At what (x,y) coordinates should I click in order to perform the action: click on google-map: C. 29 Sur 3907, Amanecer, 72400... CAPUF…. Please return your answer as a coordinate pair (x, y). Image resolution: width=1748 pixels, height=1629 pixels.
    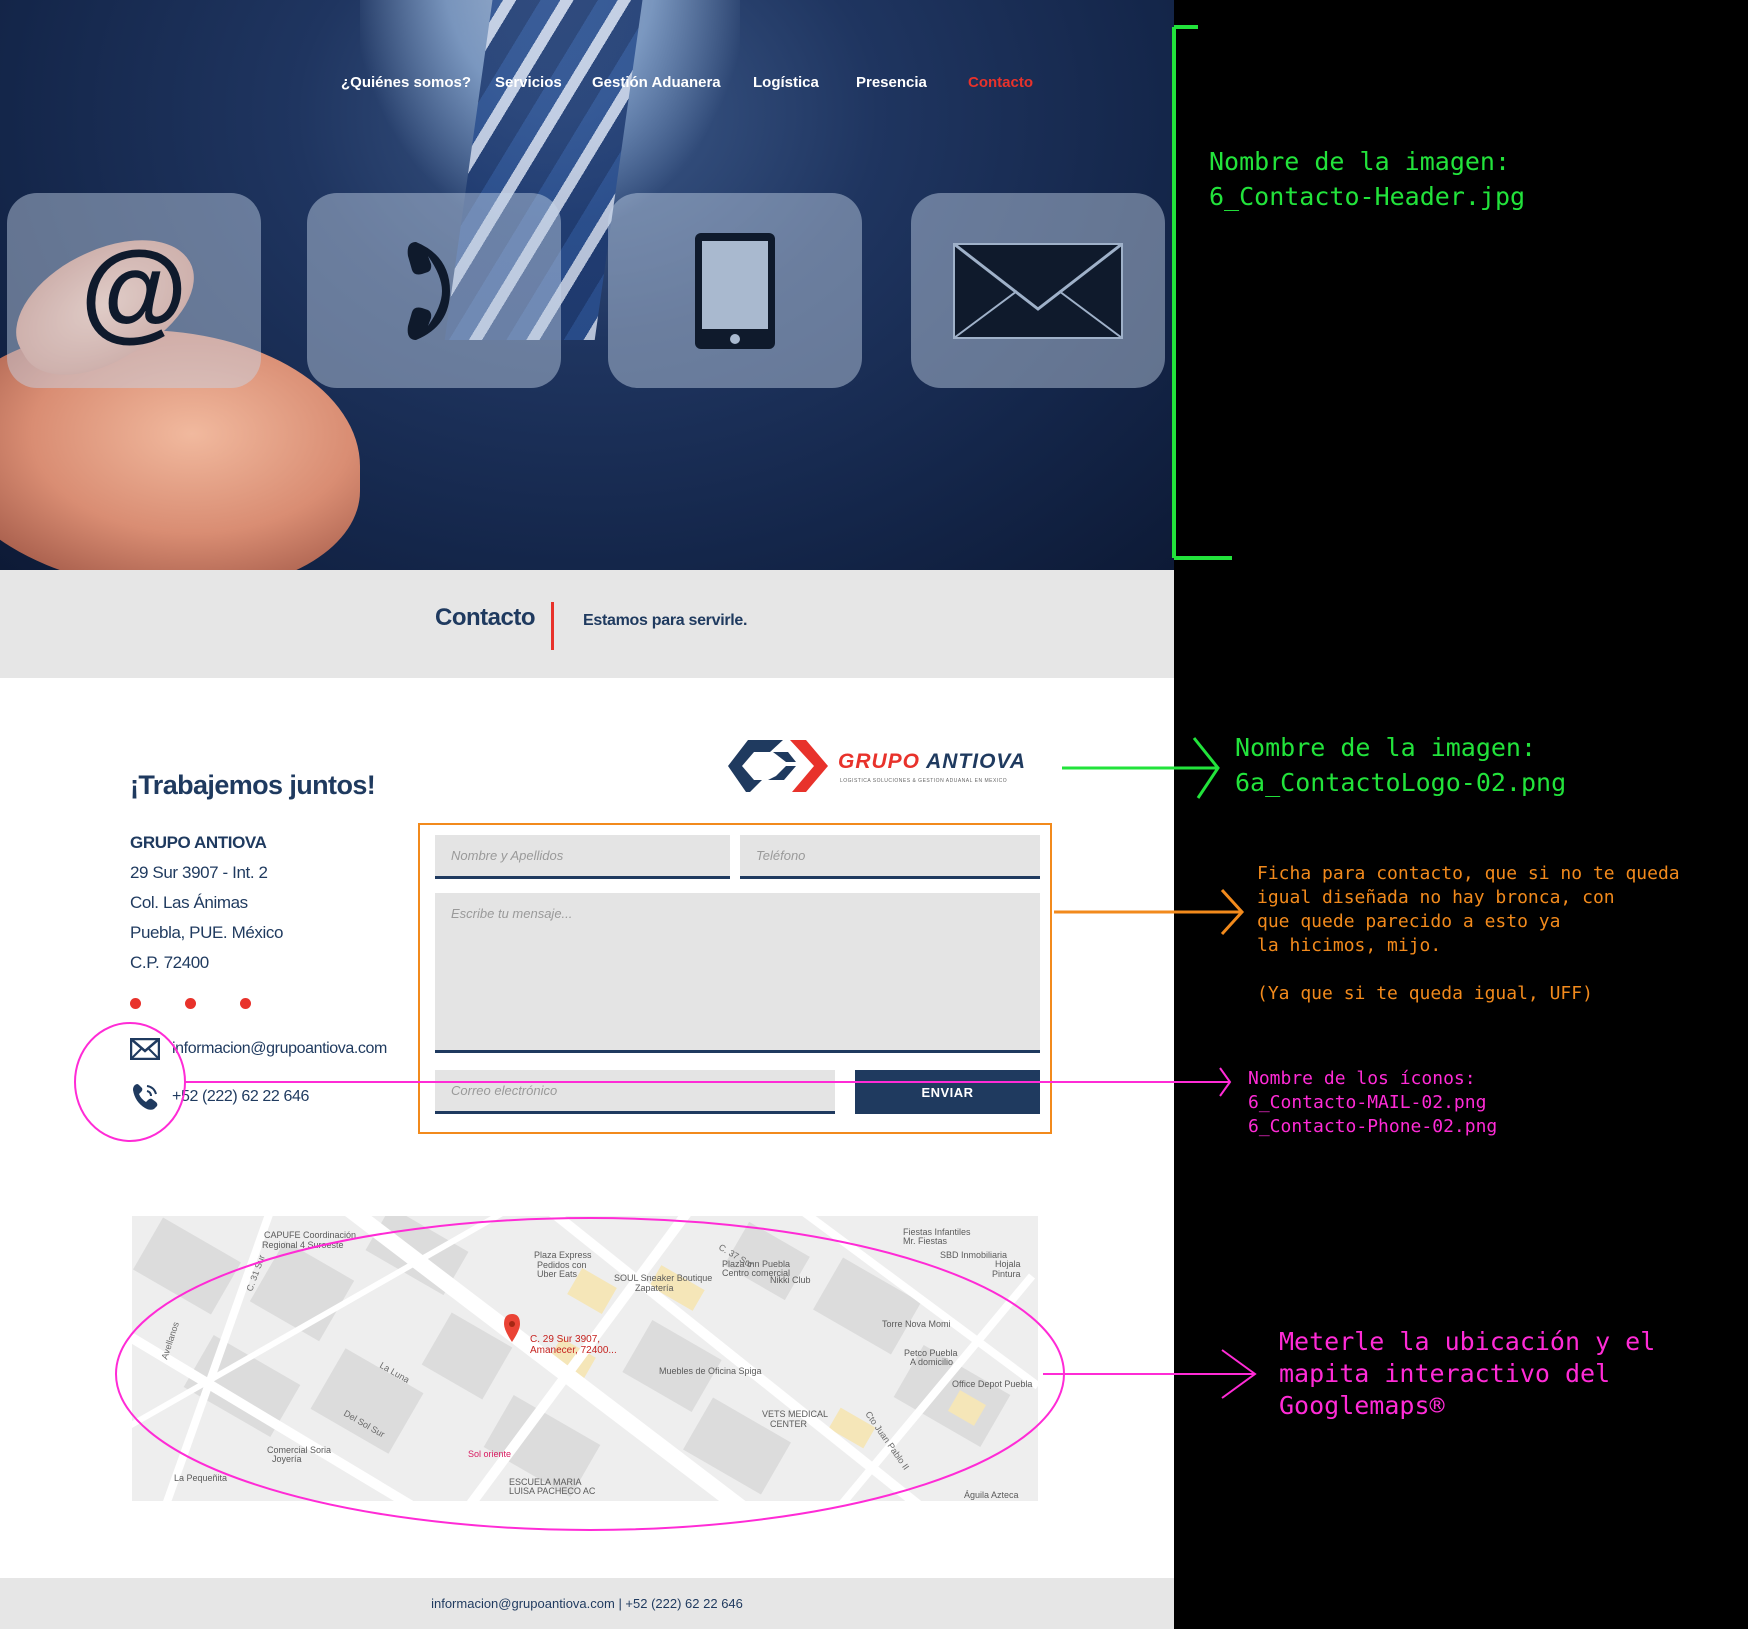
    Looking at the image, I should click on (585, 1358).